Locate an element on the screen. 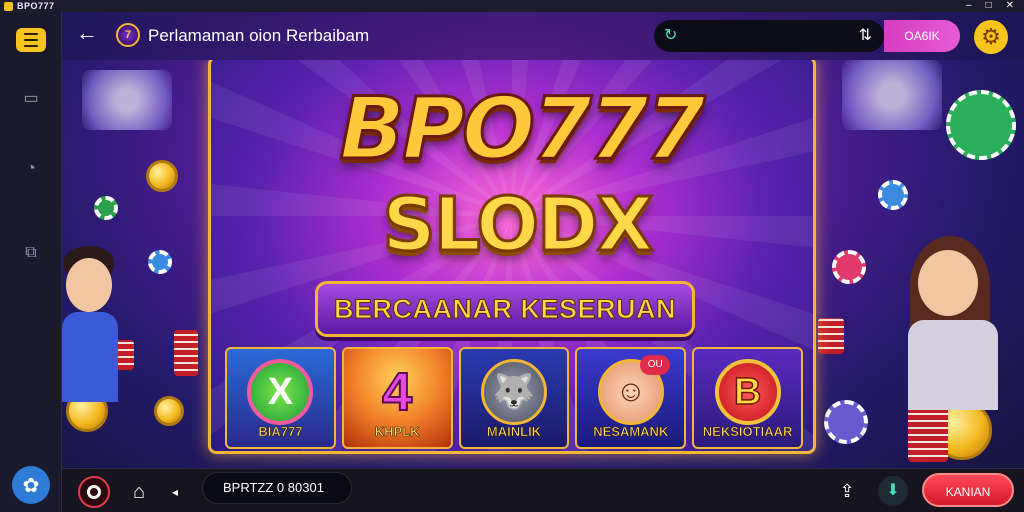 This screenshot has width=1024, height=512. share-icon: ⇪ is located at coordinates (847, 491).